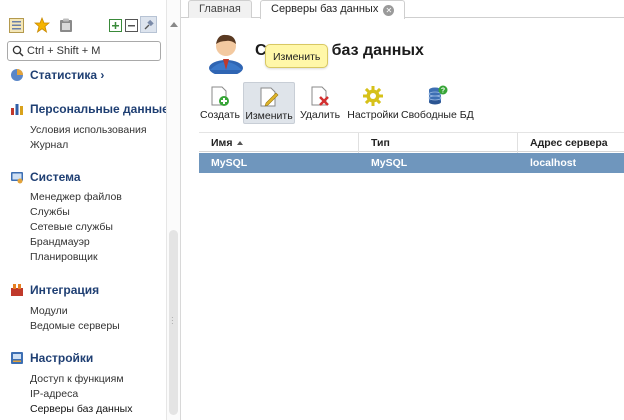  Describe the element at coordinates (226, 54) in the screenshot. I see `user-avatar-icon` at that location.